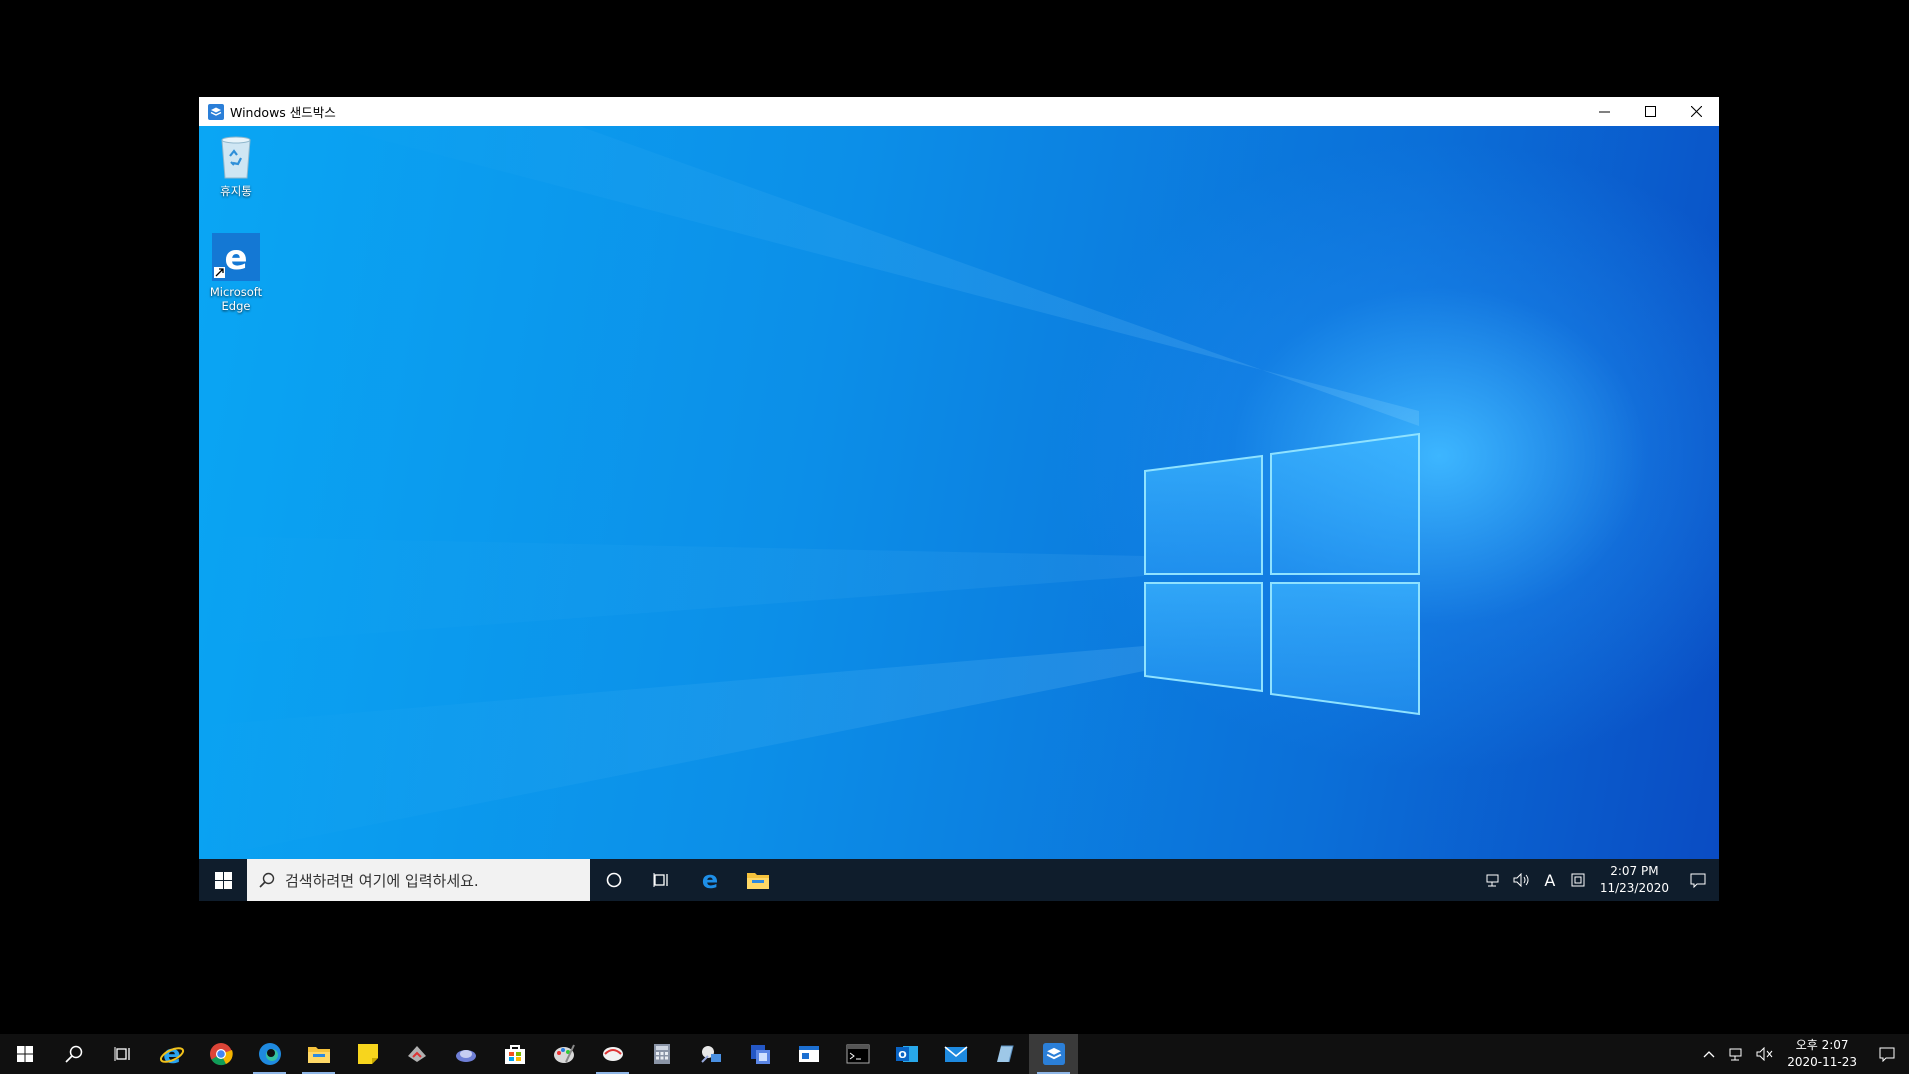 The image size is (1909, 1074). Describe the element at coordinates (1822, 1054) in the screenshot. I see `host-clock: 오후 2:07 2020-11-23` at that location.